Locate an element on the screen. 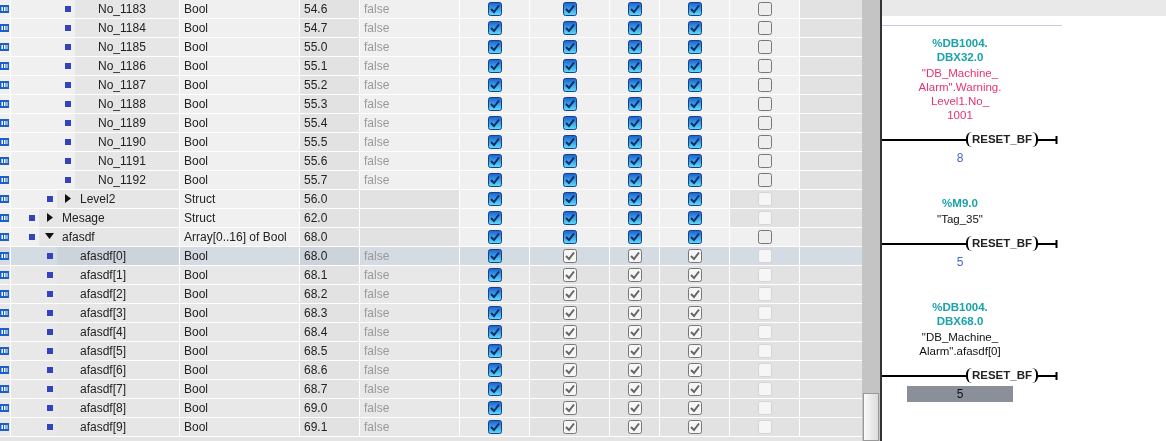 This screenshot has width=1166, height=441. table-row: afasdf[4] Bool 68.4 false is located at coordinates (431, 332).